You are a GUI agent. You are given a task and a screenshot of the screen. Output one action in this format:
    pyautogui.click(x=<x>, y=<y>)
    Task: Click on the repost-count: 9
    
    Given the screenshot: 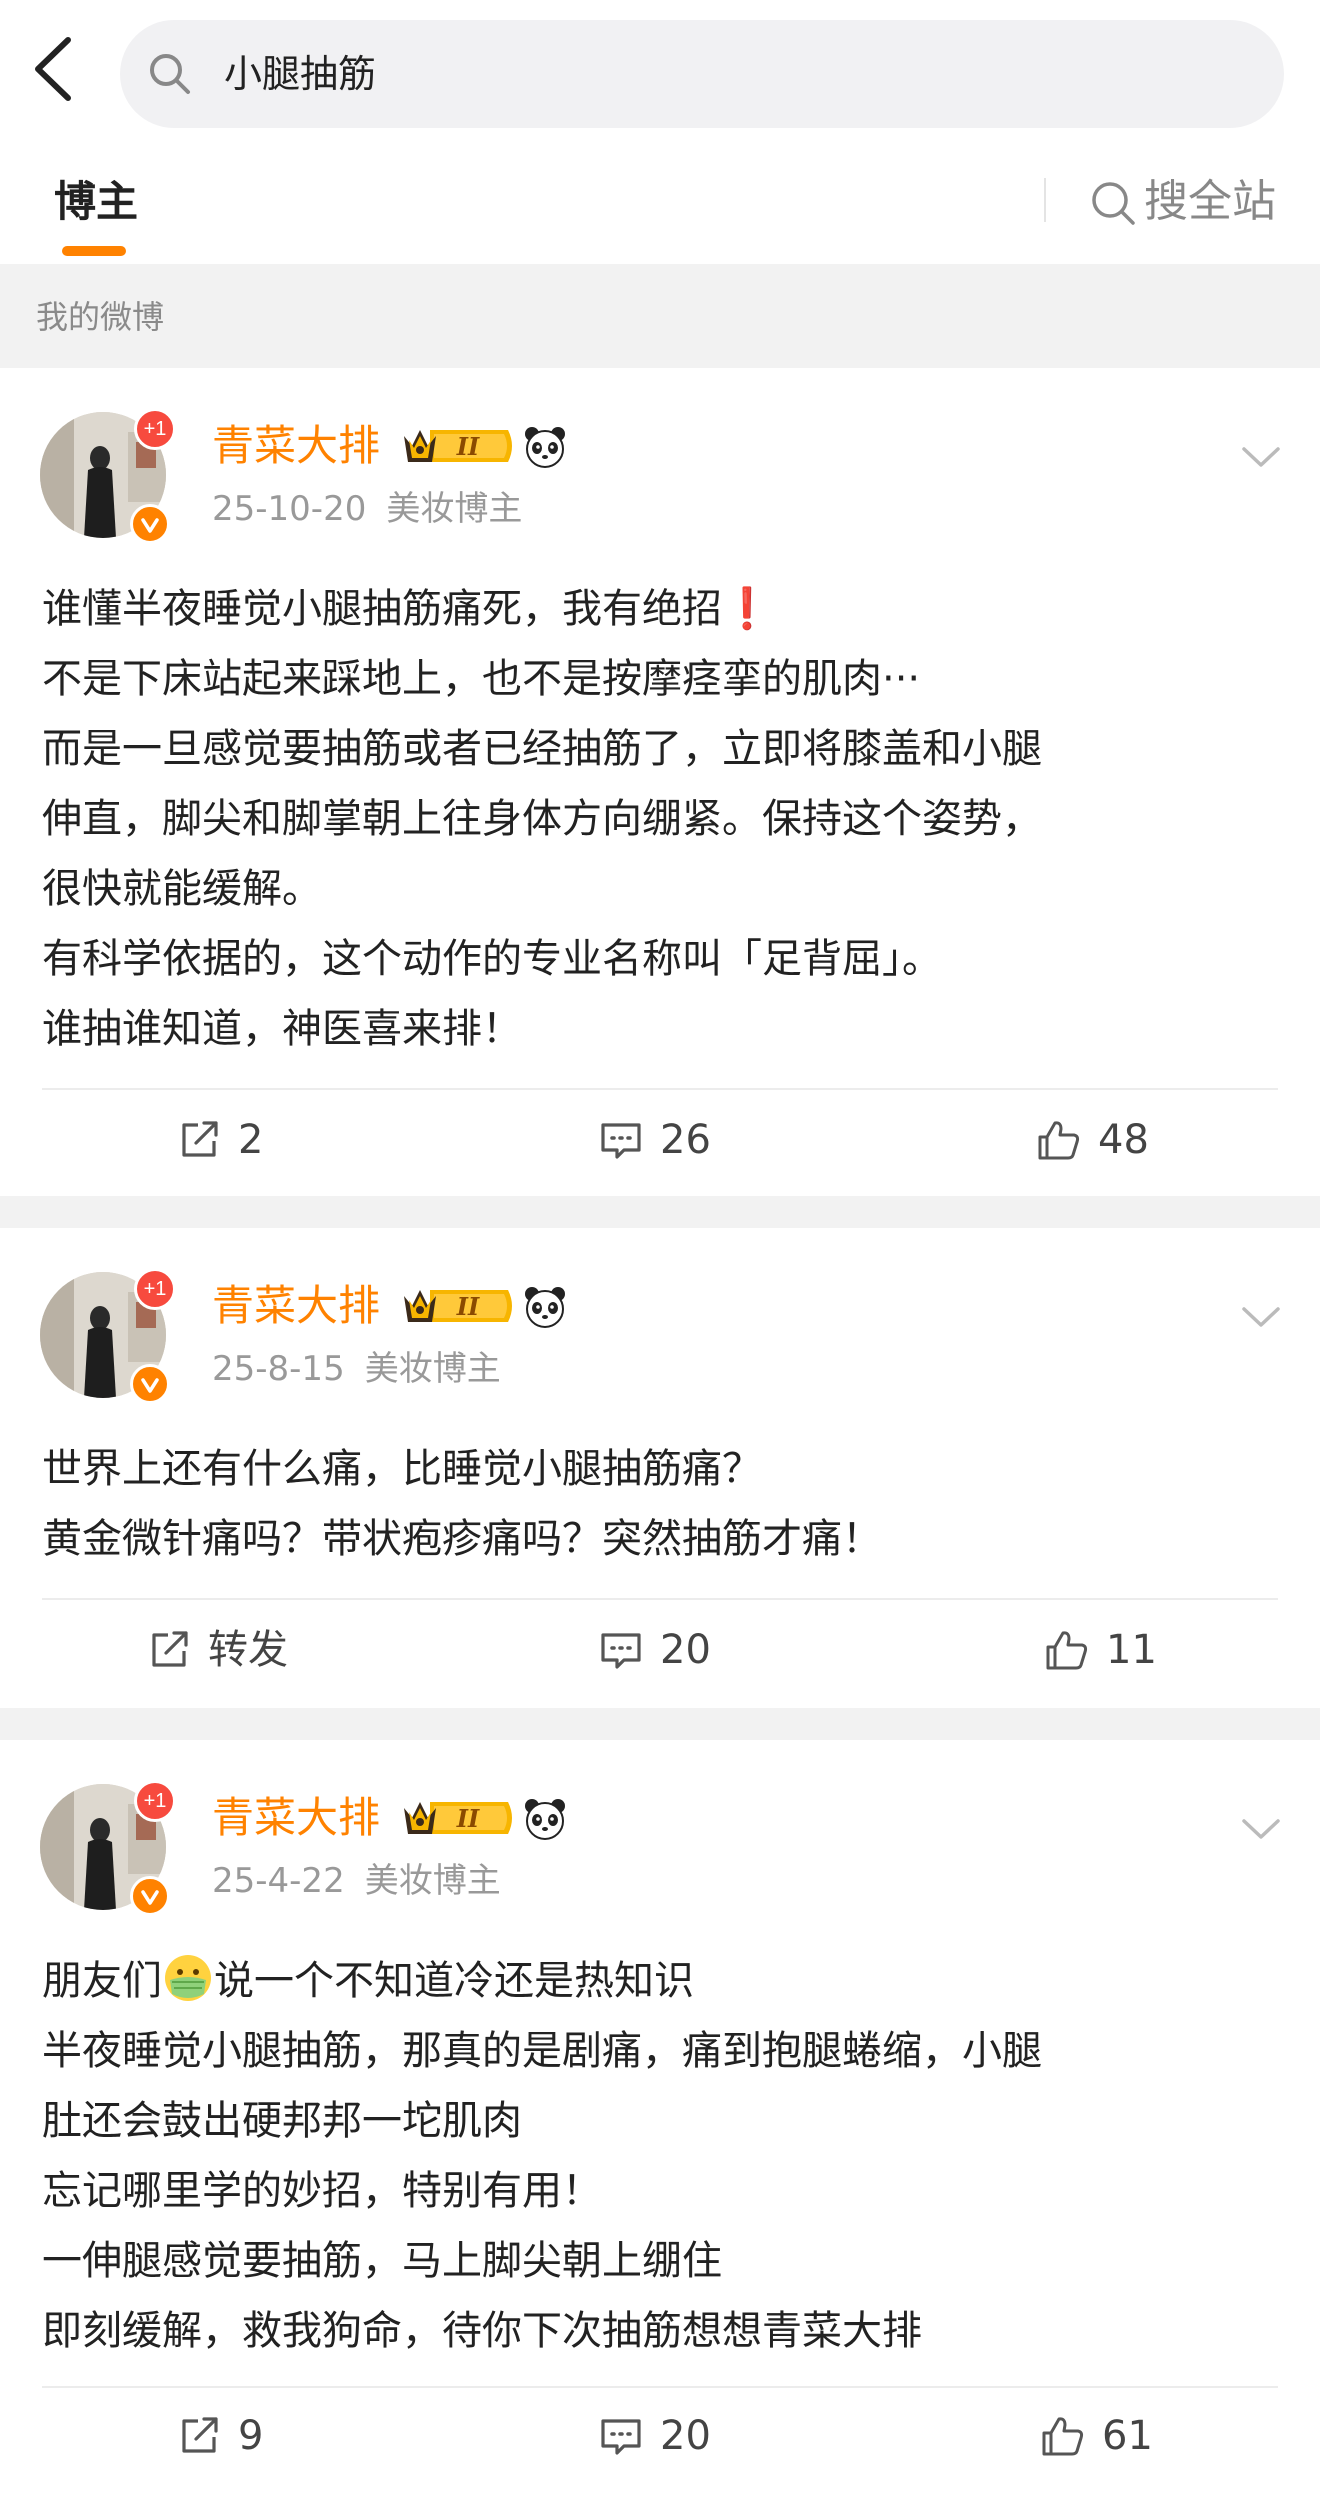 What is the action you would take?
    pyautogui.click(x=251, y=2436)
    